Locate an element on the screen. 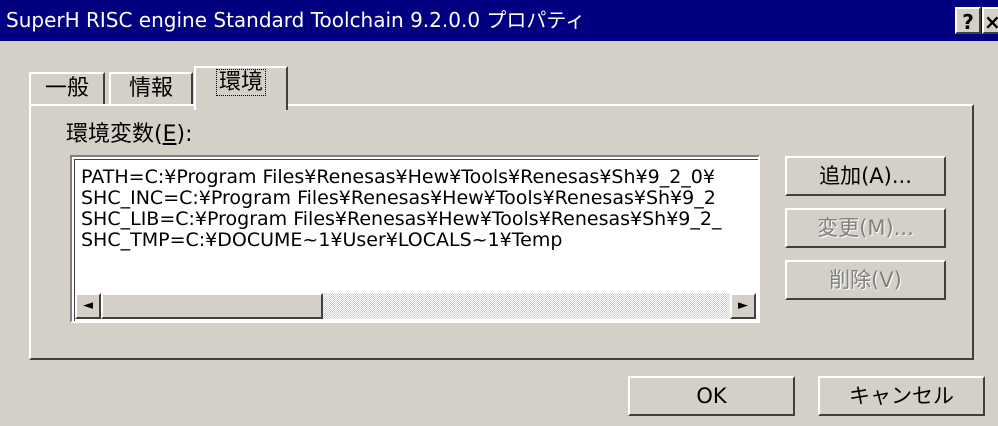 This screenshot has width=998, height=426. list-item: SHC_TMP=C:¥DOCUME~1¥User¥LOCALS~1¥Temp is located at coordinates (321, 240).